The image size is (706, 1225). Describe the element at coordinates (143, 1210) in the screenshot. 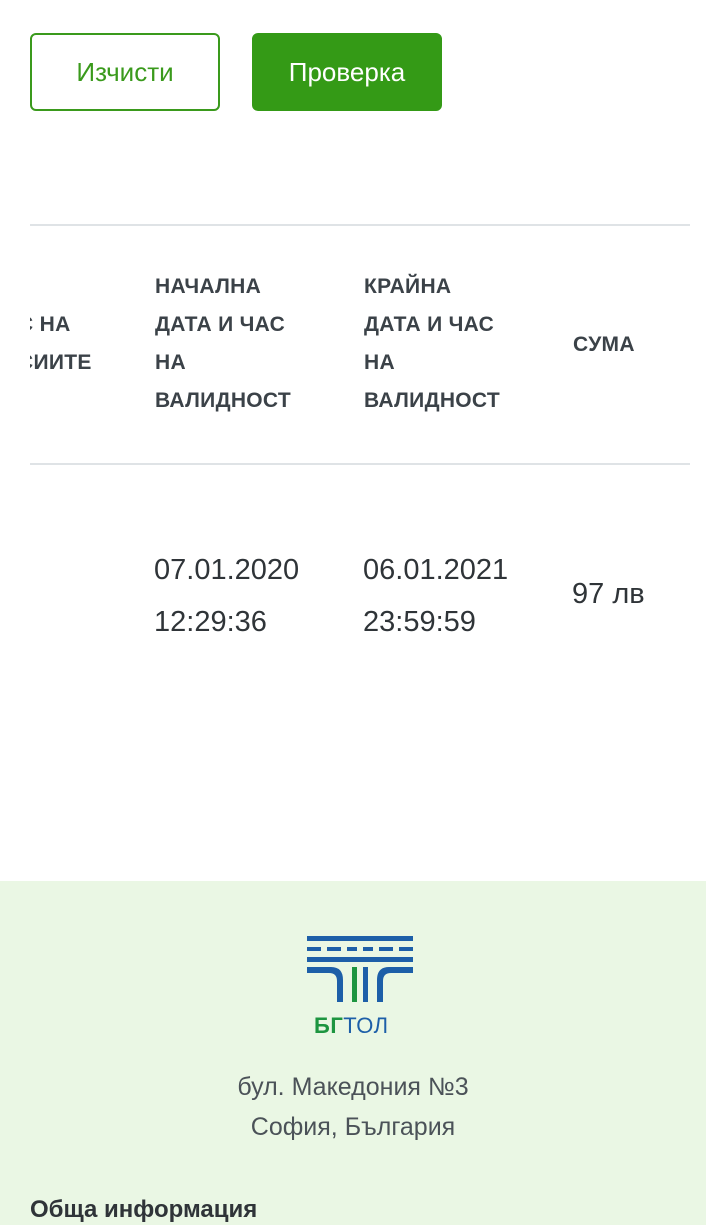

I see `general-info-heading: Обща информация` at that location.